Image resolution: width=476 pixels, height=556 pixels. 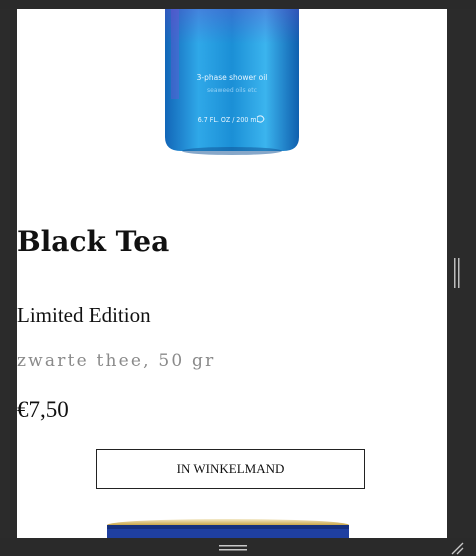 I want to click on resize-grip-icon, so click(x=457, y=548).